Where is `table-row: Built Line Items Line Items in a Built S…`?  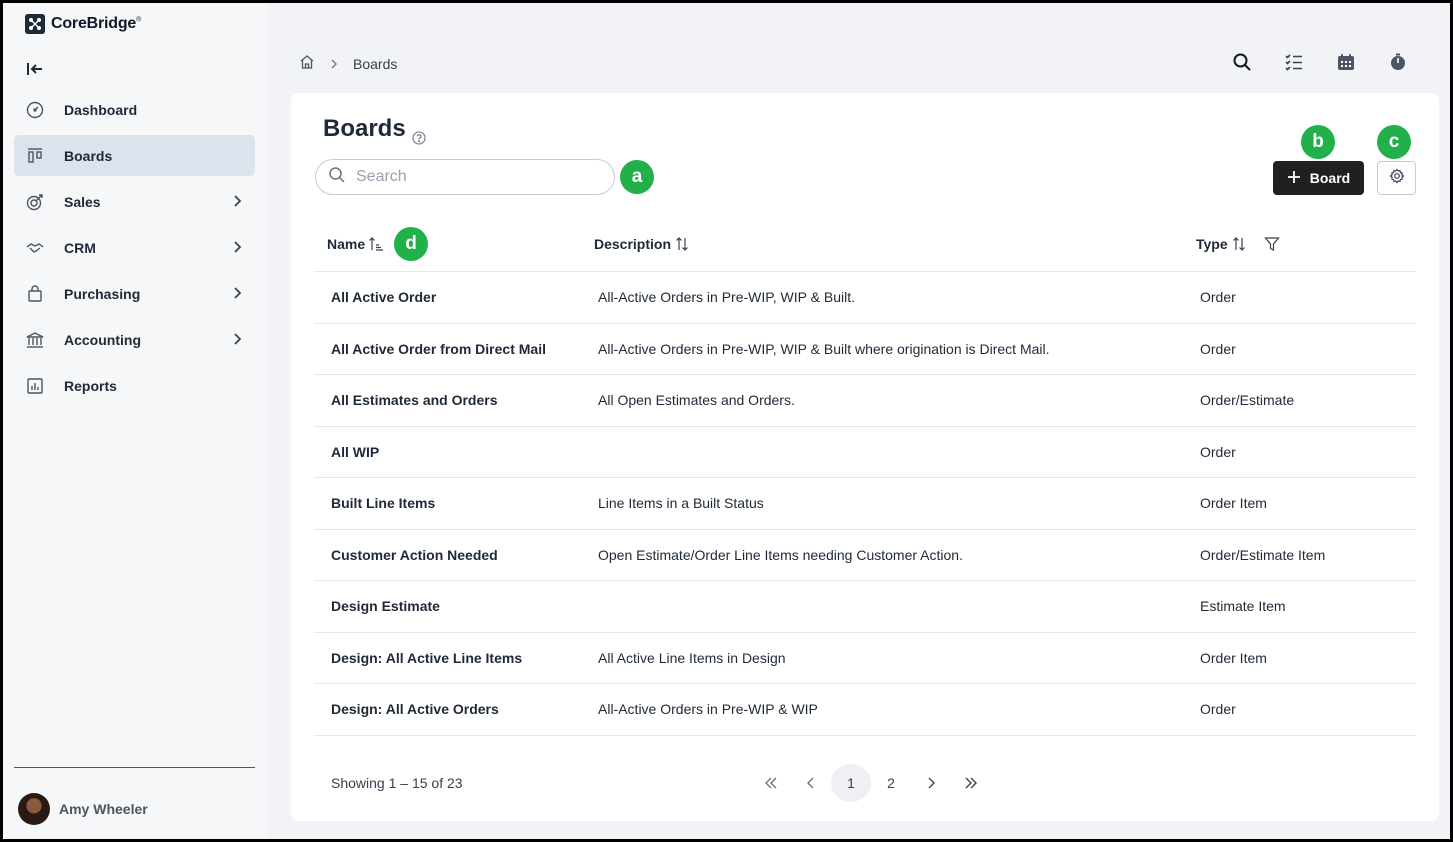
table-row: Built Line Items Line Items in a Built S… is located at coordinates (865, 504).